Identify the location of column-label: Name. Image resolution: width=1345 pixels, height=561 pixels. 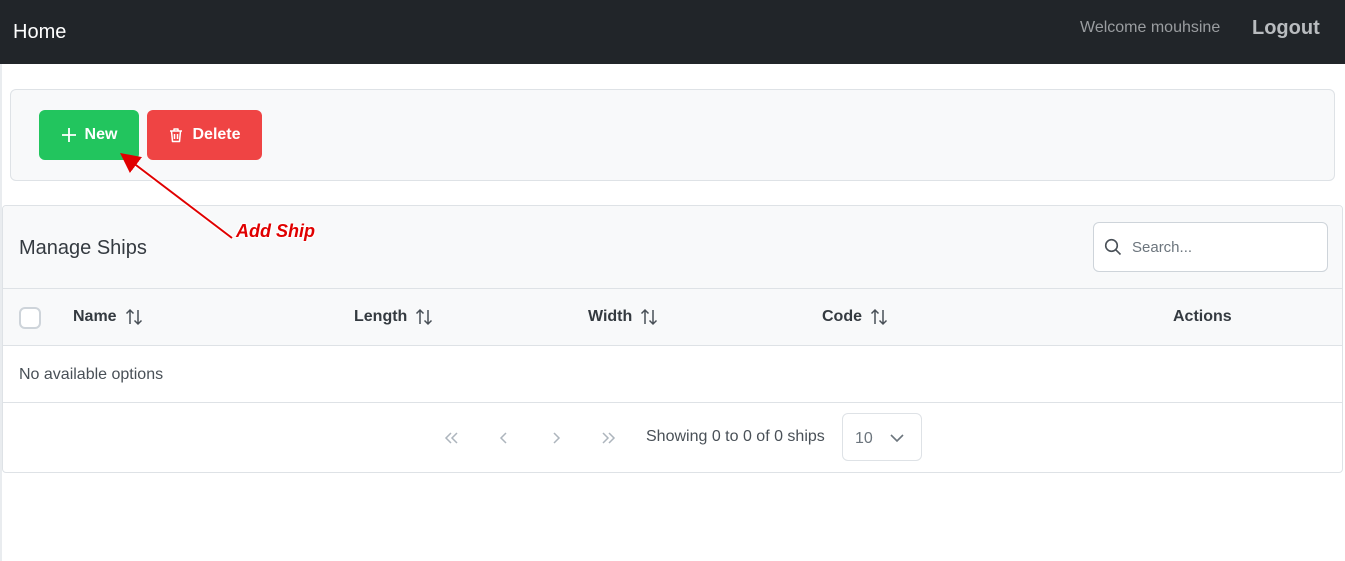
(95, 316).